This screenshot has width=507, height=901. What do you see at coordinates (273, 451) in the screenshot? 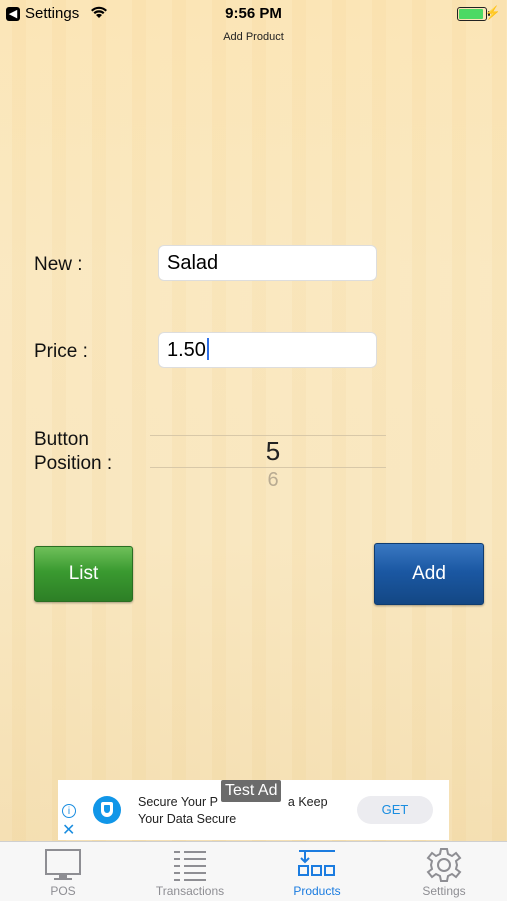
I see `picker-selected-value: 5` at bounding box center [273, 451].